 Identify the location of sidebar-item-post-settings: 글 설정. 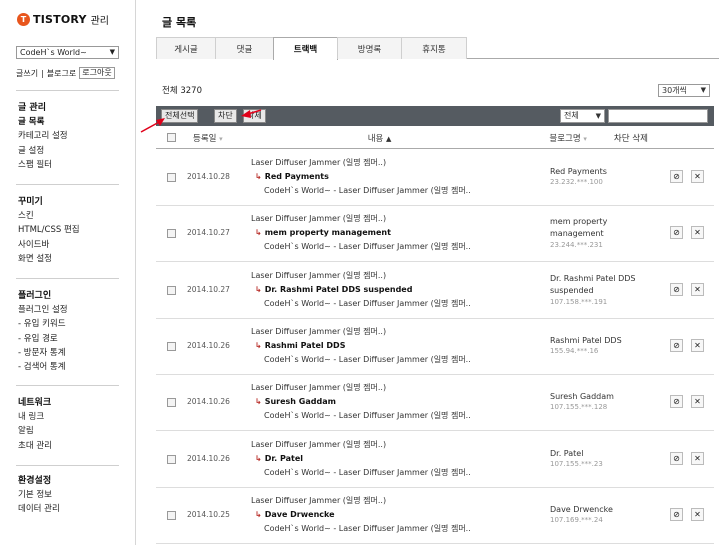
(43, 151).